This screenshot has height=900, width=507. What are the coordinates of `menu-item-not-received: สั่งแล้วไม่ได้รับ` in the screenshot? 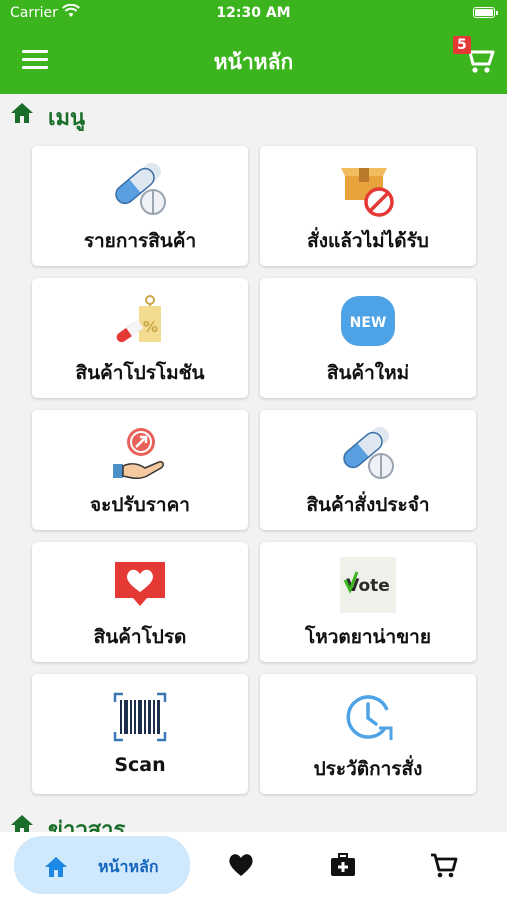 It's located at (368, 206).